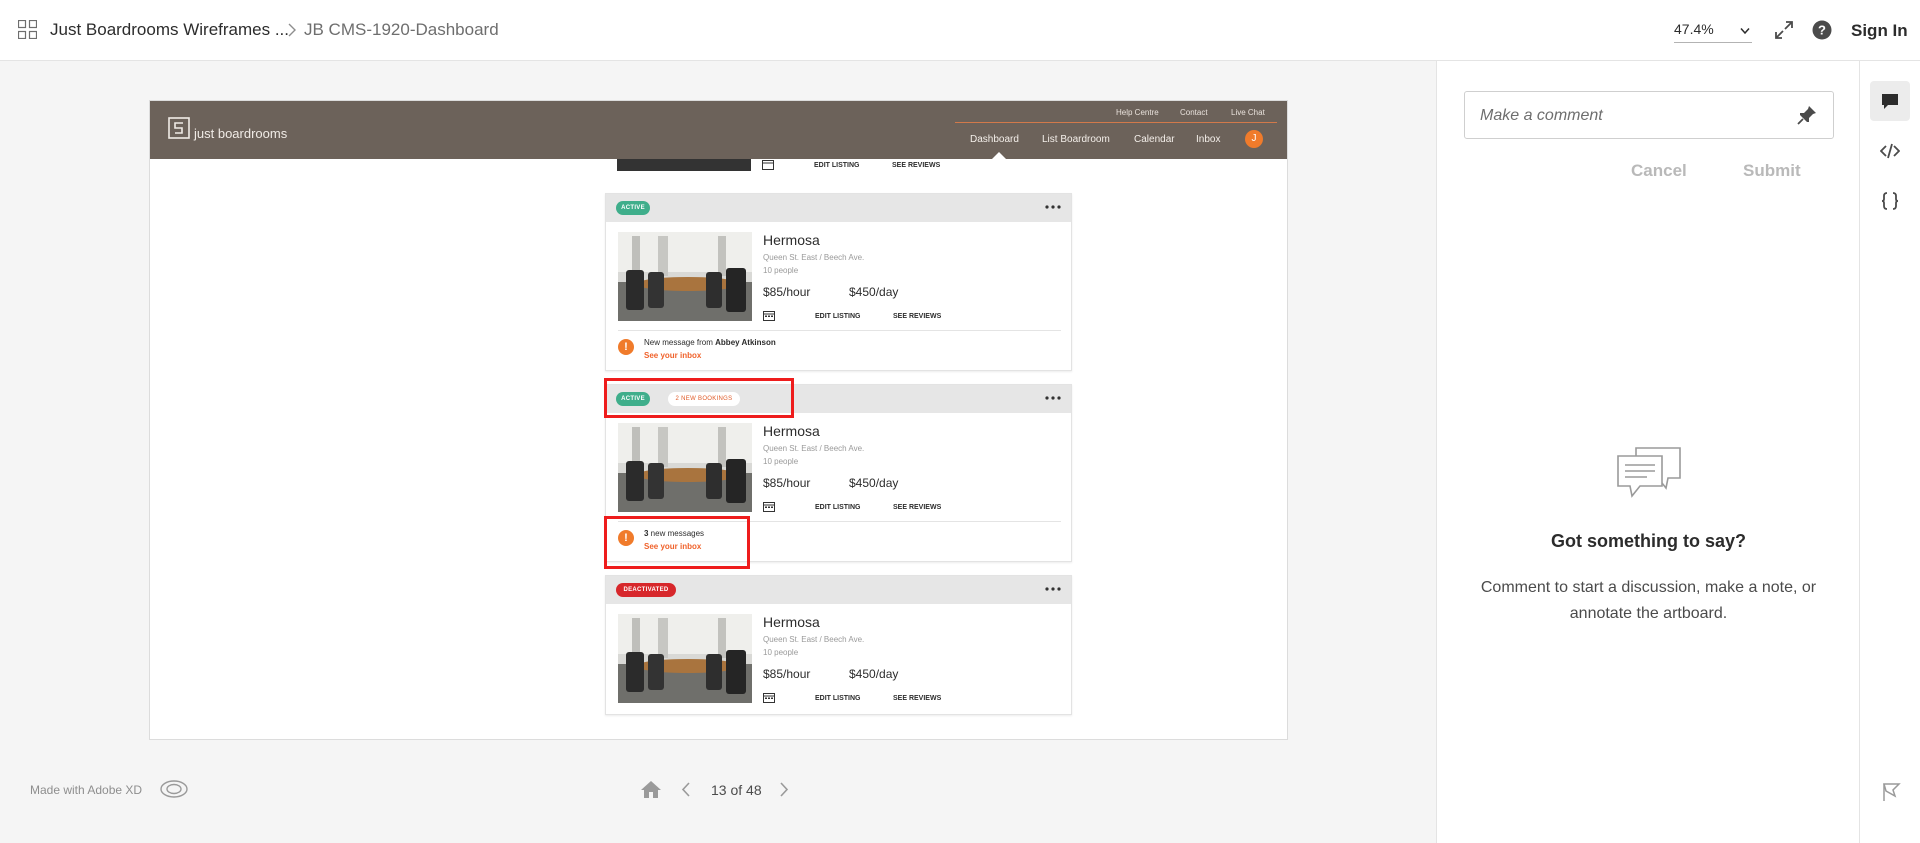 This screenshot has width=1920, height=843. I want to click on comment-icon, so click(1890, 101).